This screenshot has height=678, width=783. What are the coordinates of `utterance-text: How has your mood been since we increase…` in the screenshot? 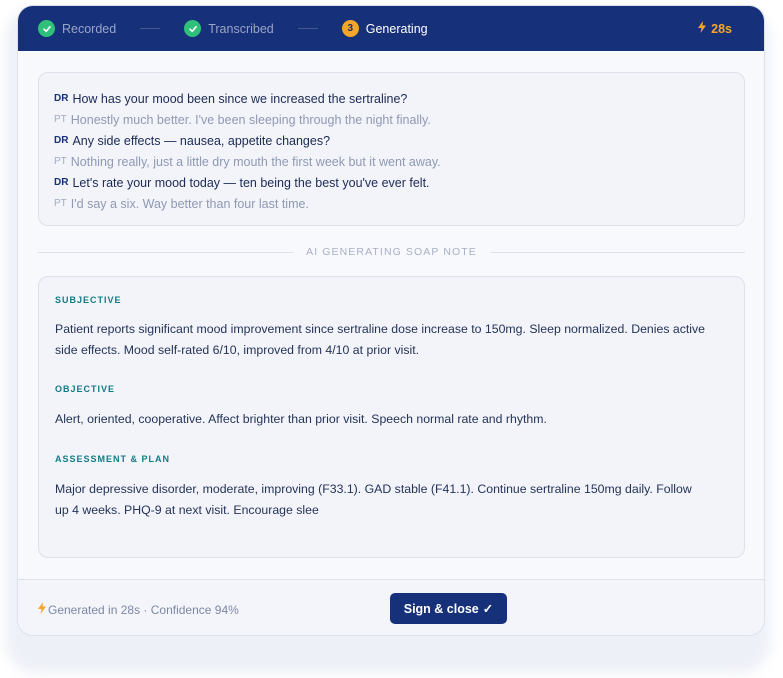 It's located at (240, 98).